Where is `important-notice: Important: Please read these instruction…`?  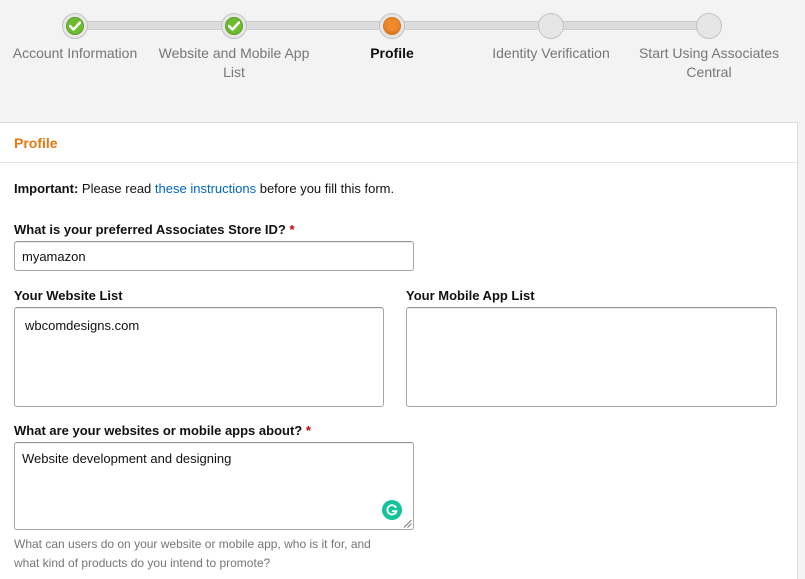 important-notice: Important: Please read these instruction… is located at coordinates (204, 188).